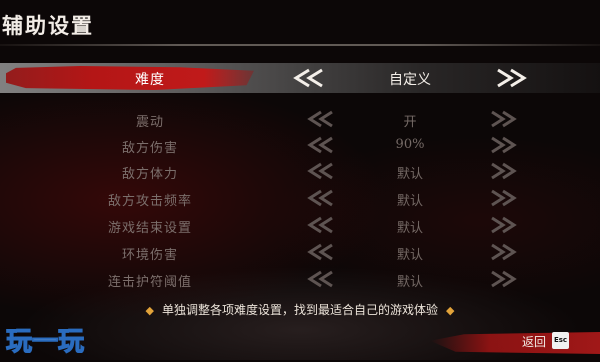 Image resolution: width=600 pixels, height=362 pixels. What do you see at coordinates (300, 145) in the screenshot?
I see `setting-row-enemy-damage: 敌方伤害 90%` at bounding box center [300, 145].